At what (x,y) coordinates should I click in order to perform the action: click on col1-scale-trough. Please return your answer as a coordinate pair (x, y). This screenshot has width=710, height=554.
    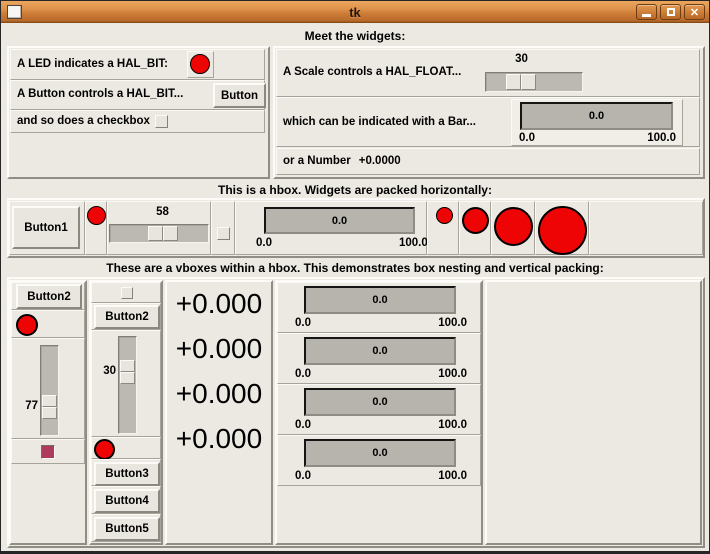
    Looking at the image, I should click on (49, 390).